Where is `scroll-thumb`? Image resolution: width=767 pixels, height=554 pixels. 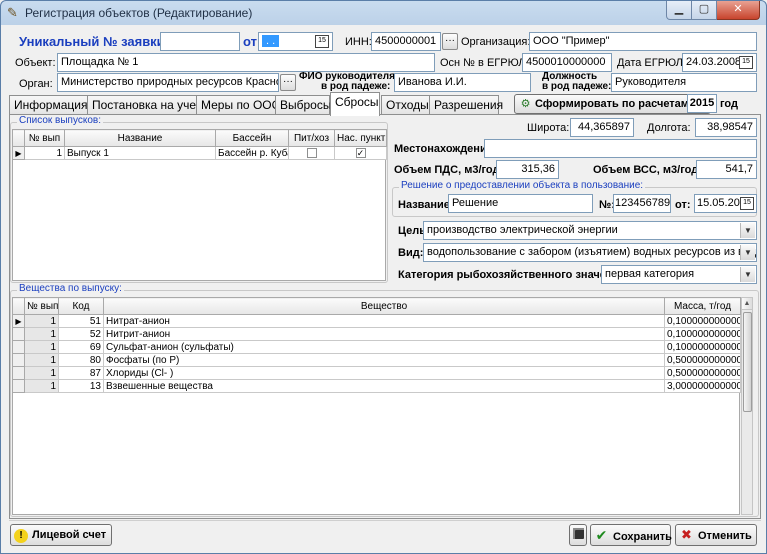 scroll-thumb is located at coordinates (747, 362).